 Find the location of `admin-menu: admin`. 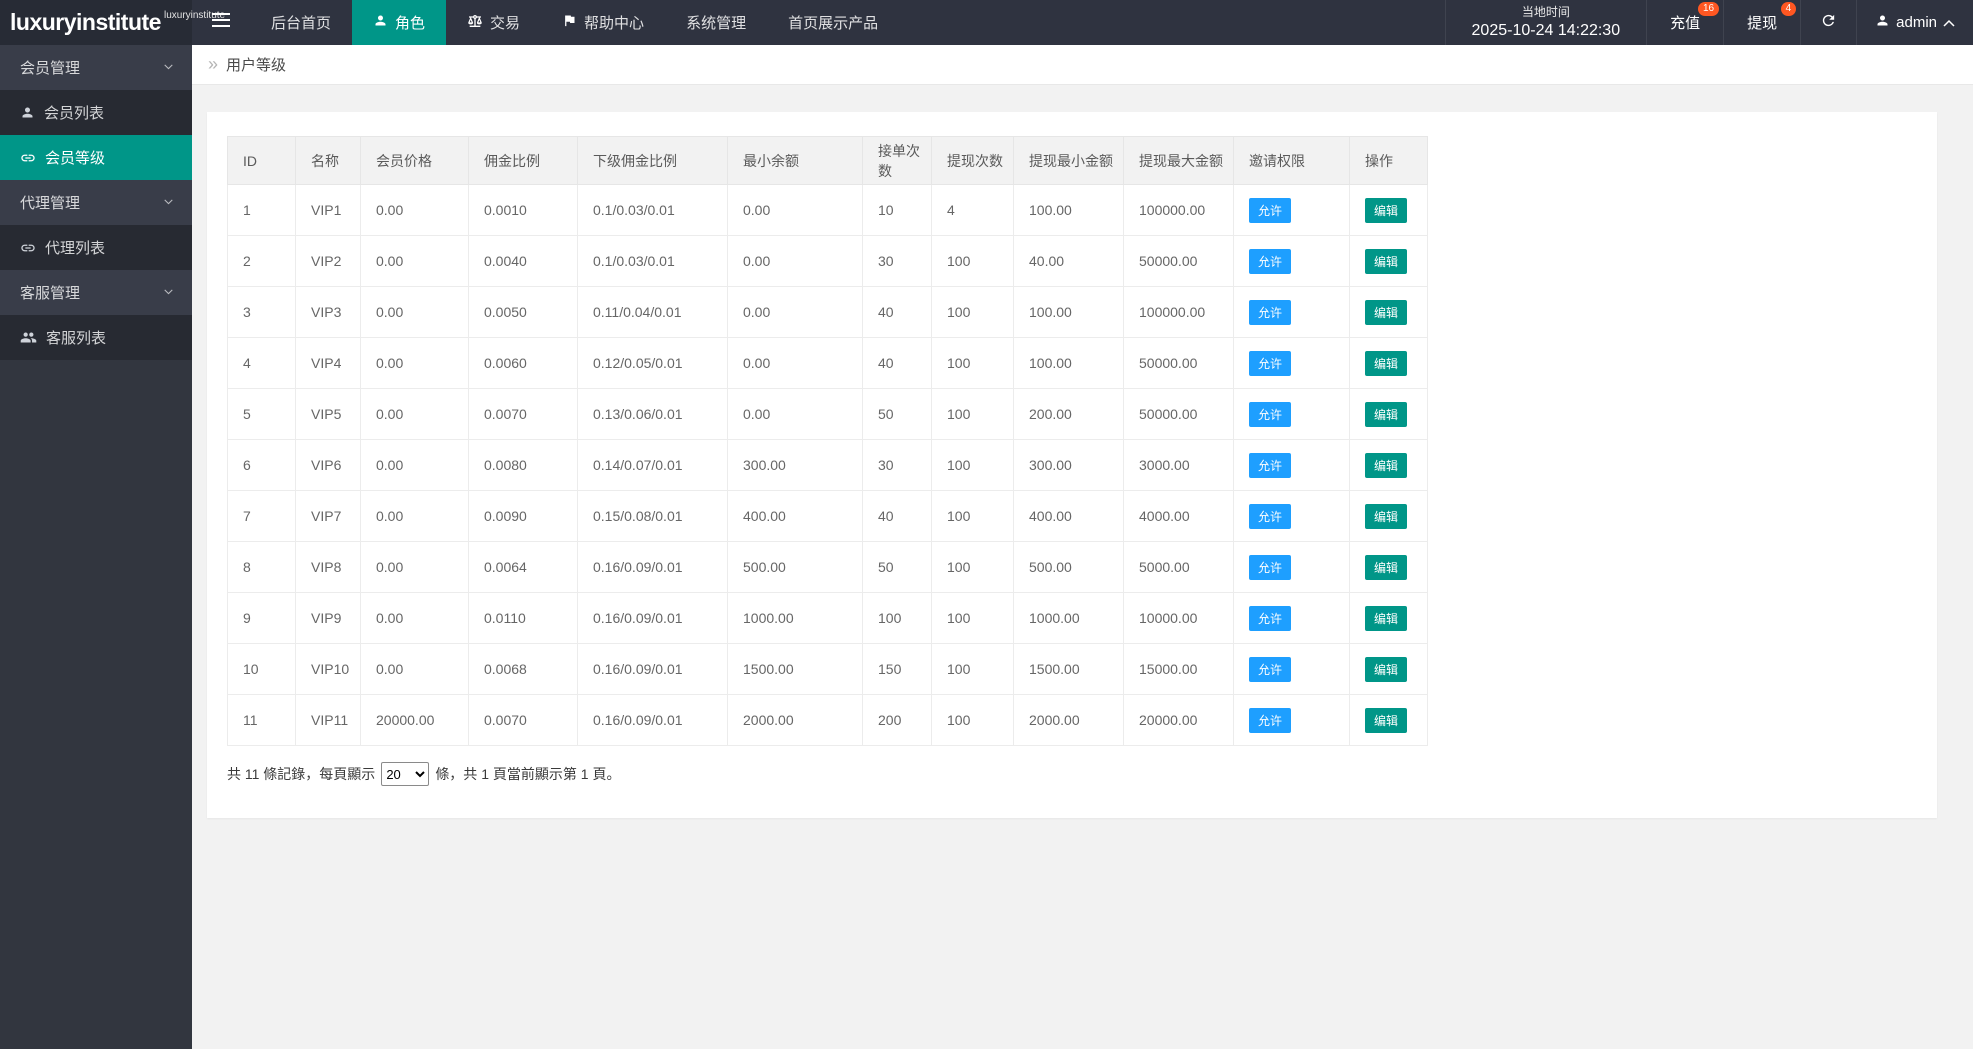

admin-menu: admin is located at coordinates (1915, 22).